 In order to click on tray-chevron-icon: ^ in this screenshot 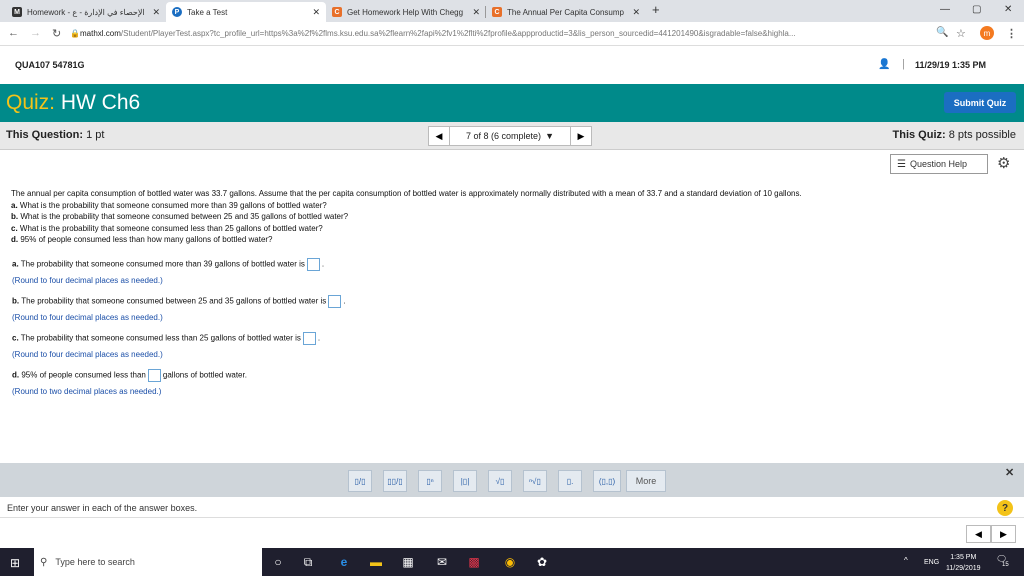, I will do `click(906, 560)`.